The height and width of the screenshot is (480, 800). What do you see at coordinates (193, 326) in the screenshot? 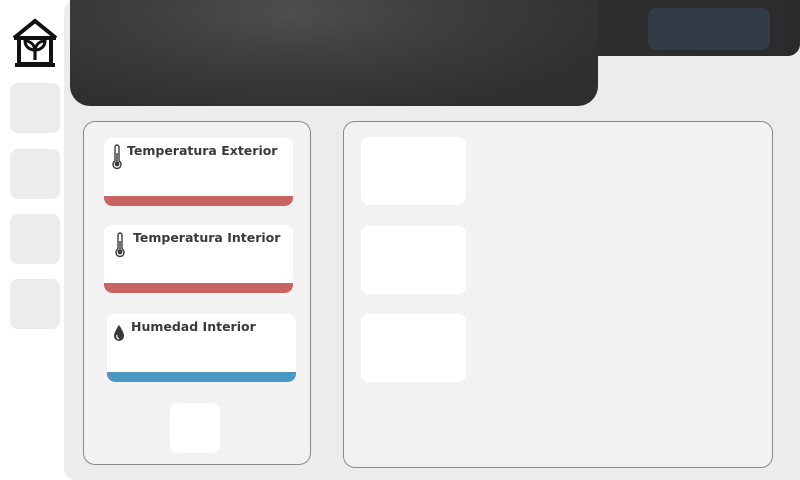
I see `sensor-title: Humedad Interior` at bounding box center [193, 326].